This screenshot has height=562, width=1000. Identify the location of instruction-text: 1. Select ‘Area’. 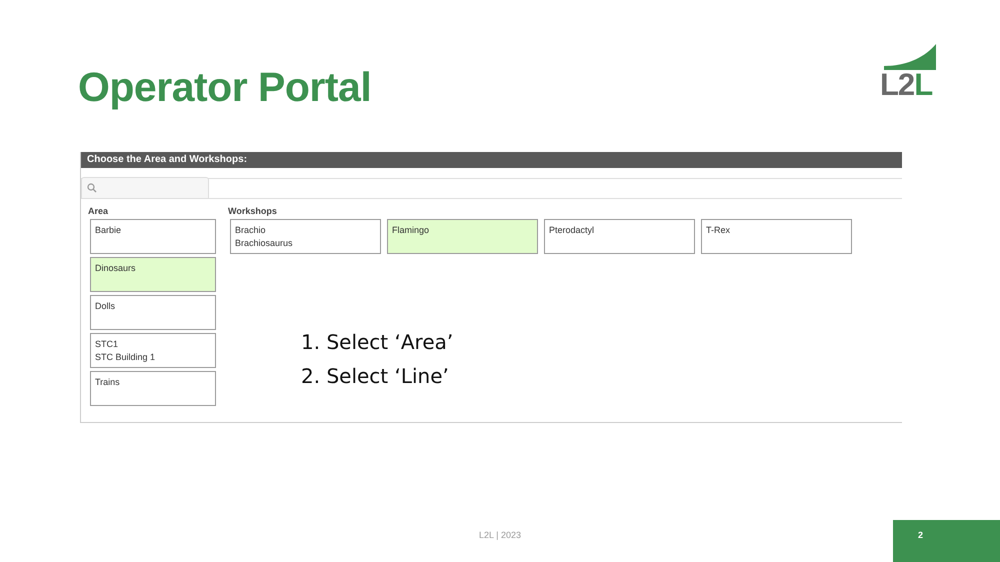
(377, 342).